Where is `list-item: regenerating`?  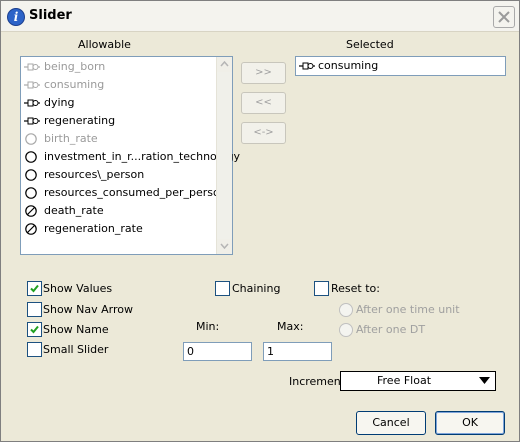
list-item: regenerating is located at coordinates (119, 121).